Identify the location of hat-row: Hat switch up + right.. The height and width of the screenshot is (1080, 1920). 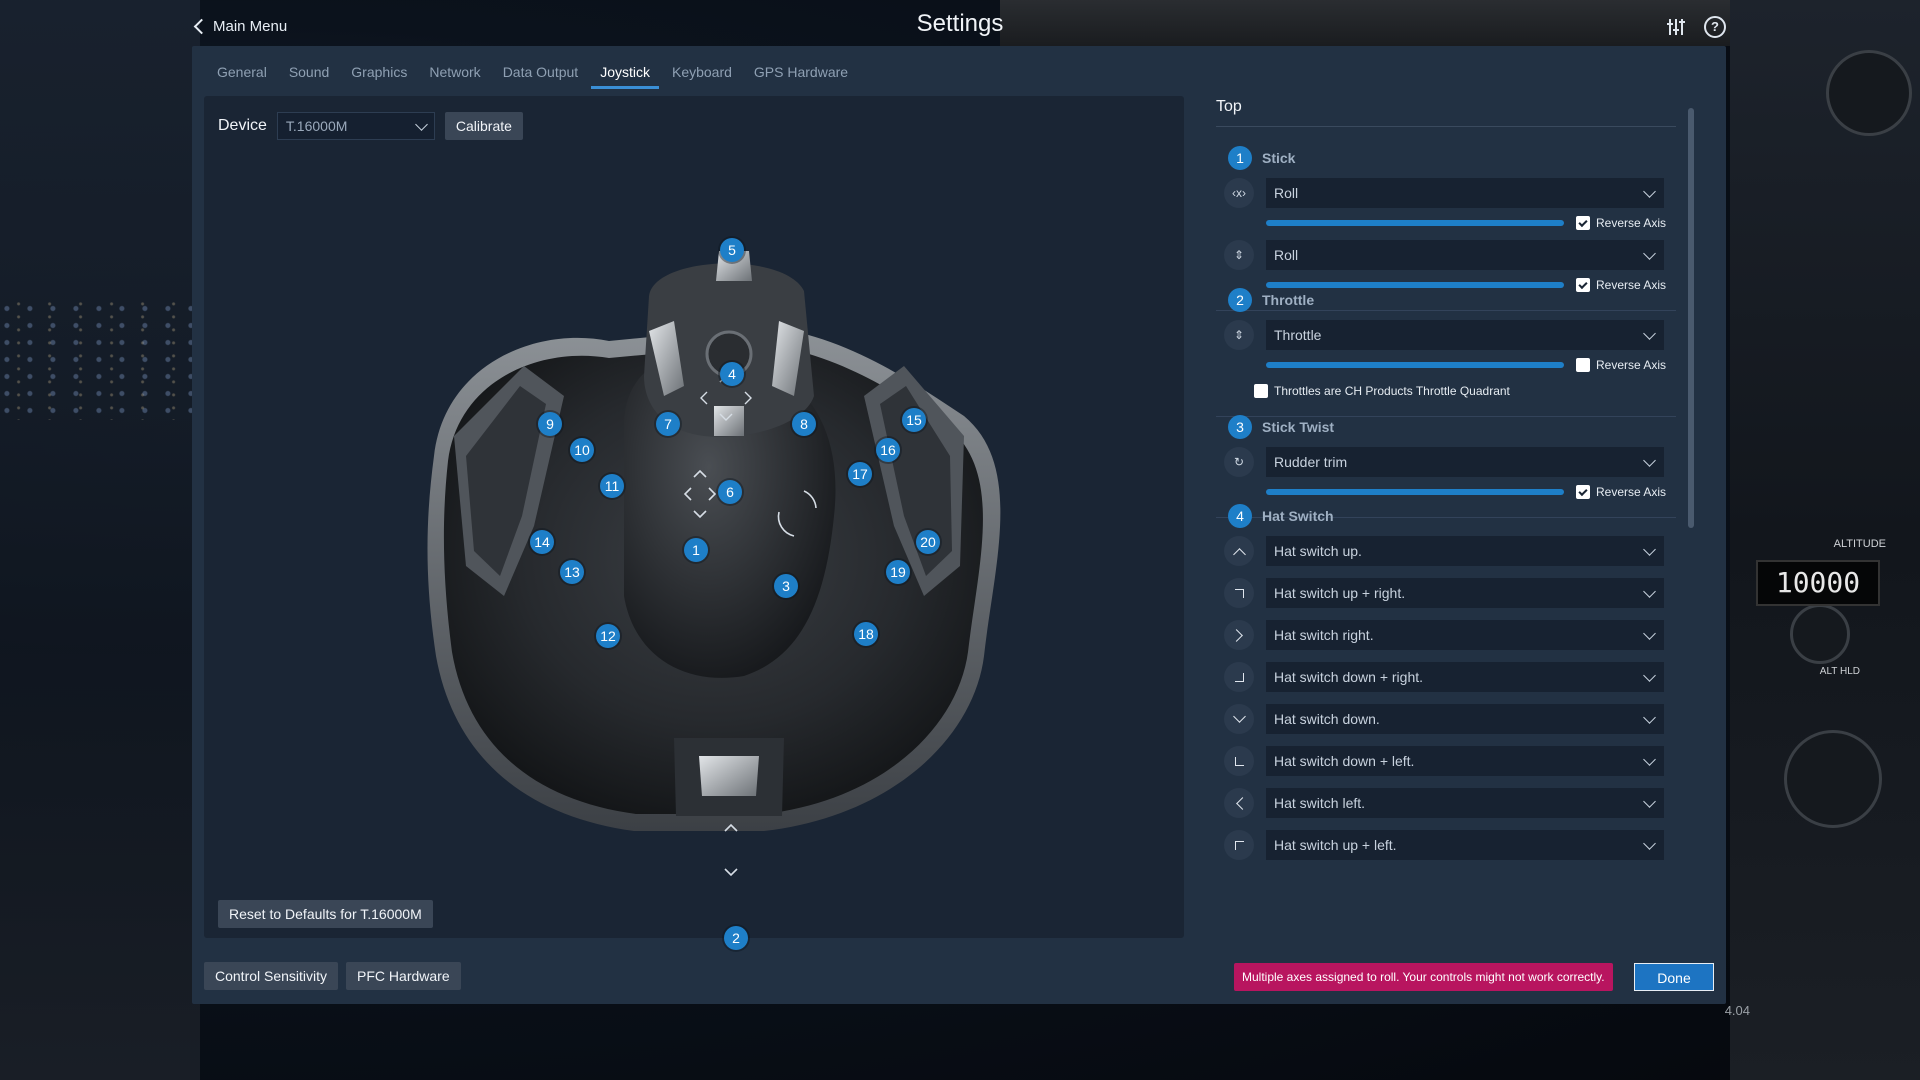
(1446, 593).